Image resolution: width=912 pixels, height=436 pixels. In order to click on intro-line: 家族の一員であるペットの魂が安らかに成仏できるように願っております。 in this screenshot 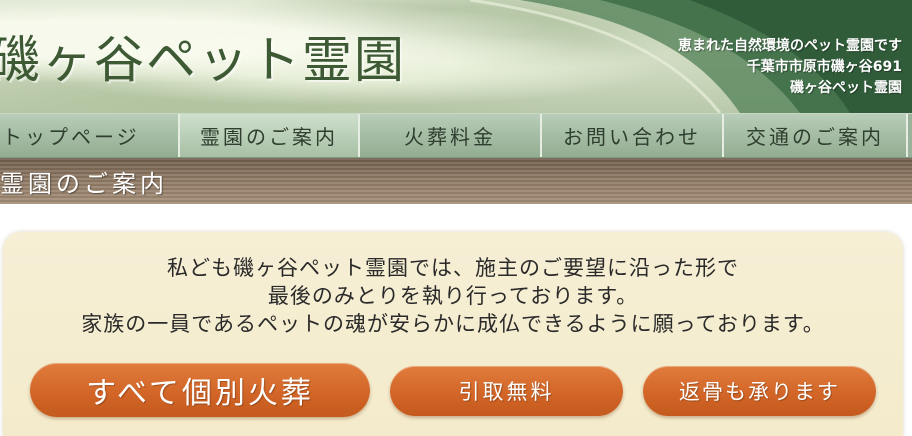, I will do `click(453, 324)`.